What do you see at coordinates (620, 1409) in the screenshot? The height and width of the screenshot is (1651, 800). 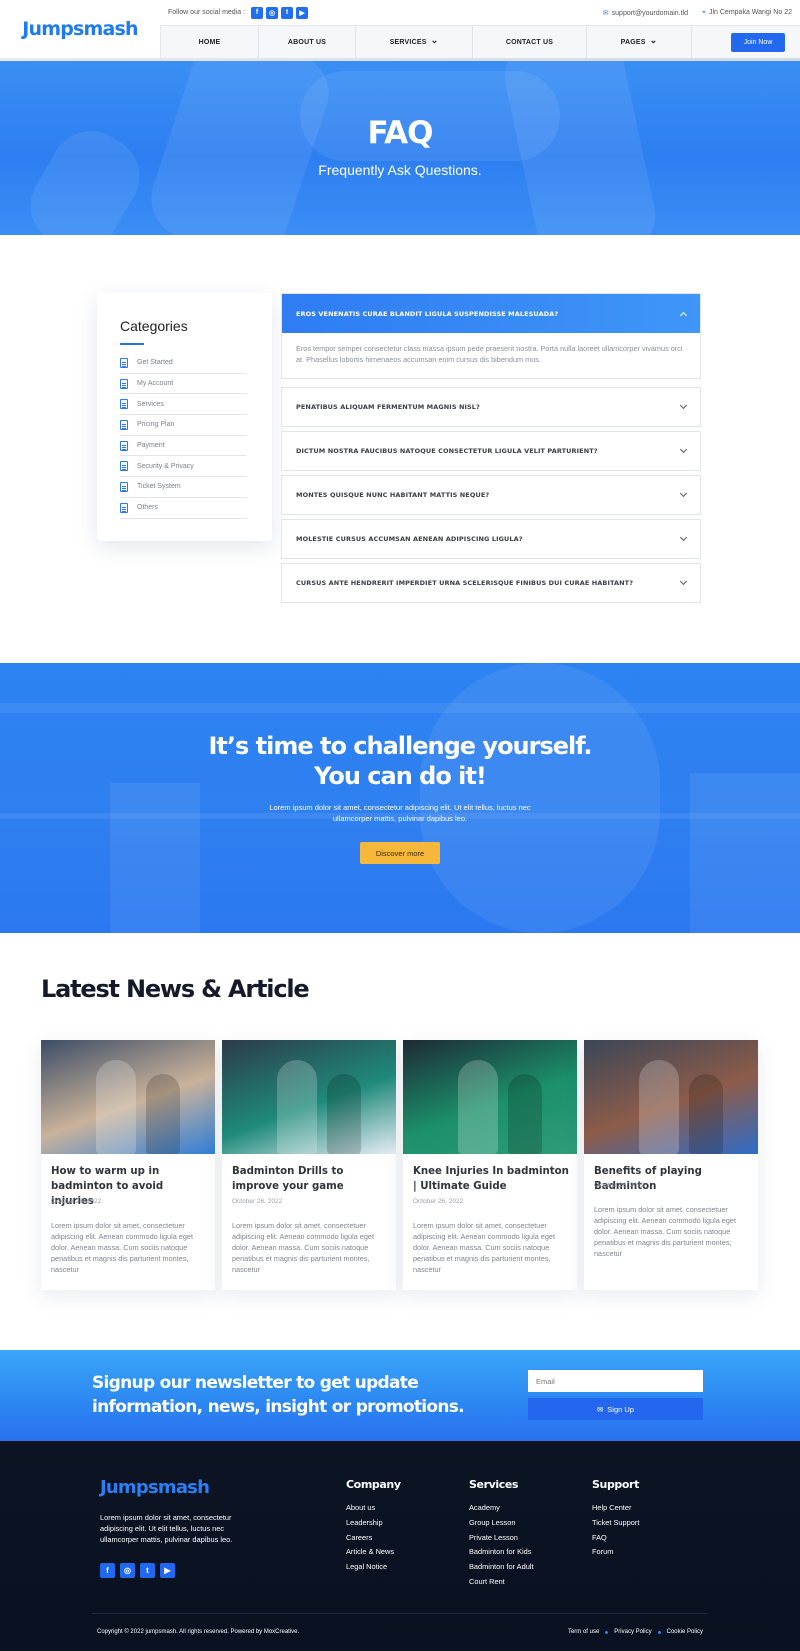 I see `sign-up-label: Sign Up` at bounding box center [620, 1409].